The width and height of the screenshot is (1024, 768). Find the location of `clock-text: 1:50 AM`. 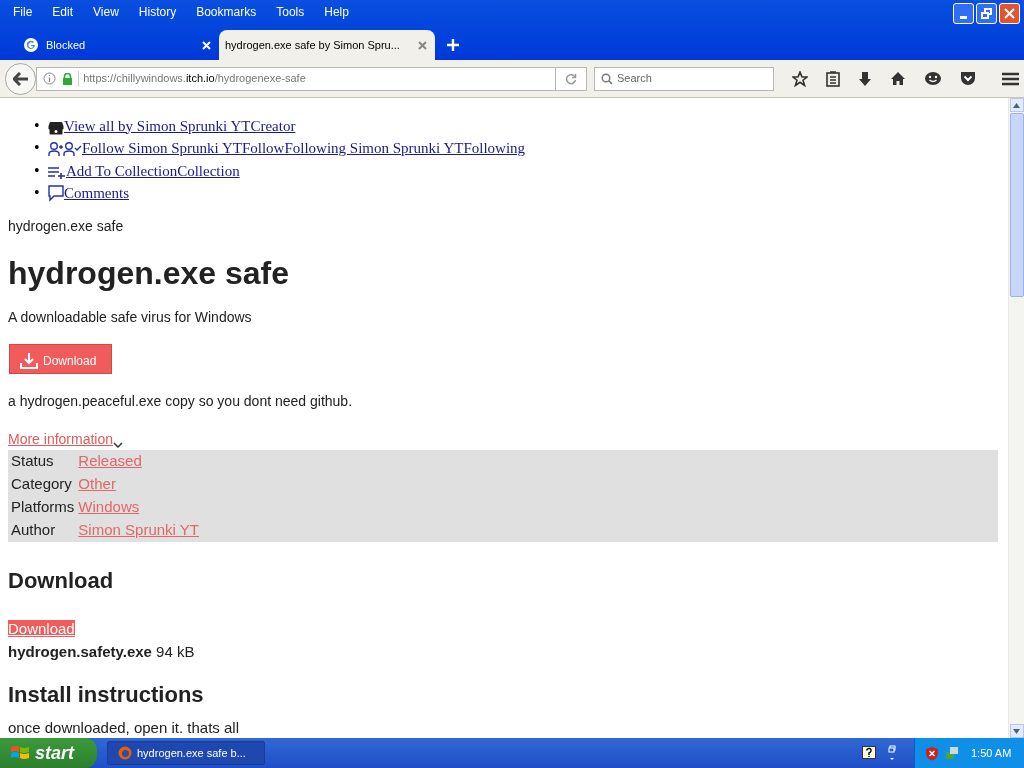

clock-text: 1:50 AM is located at coordinates (991, 753).